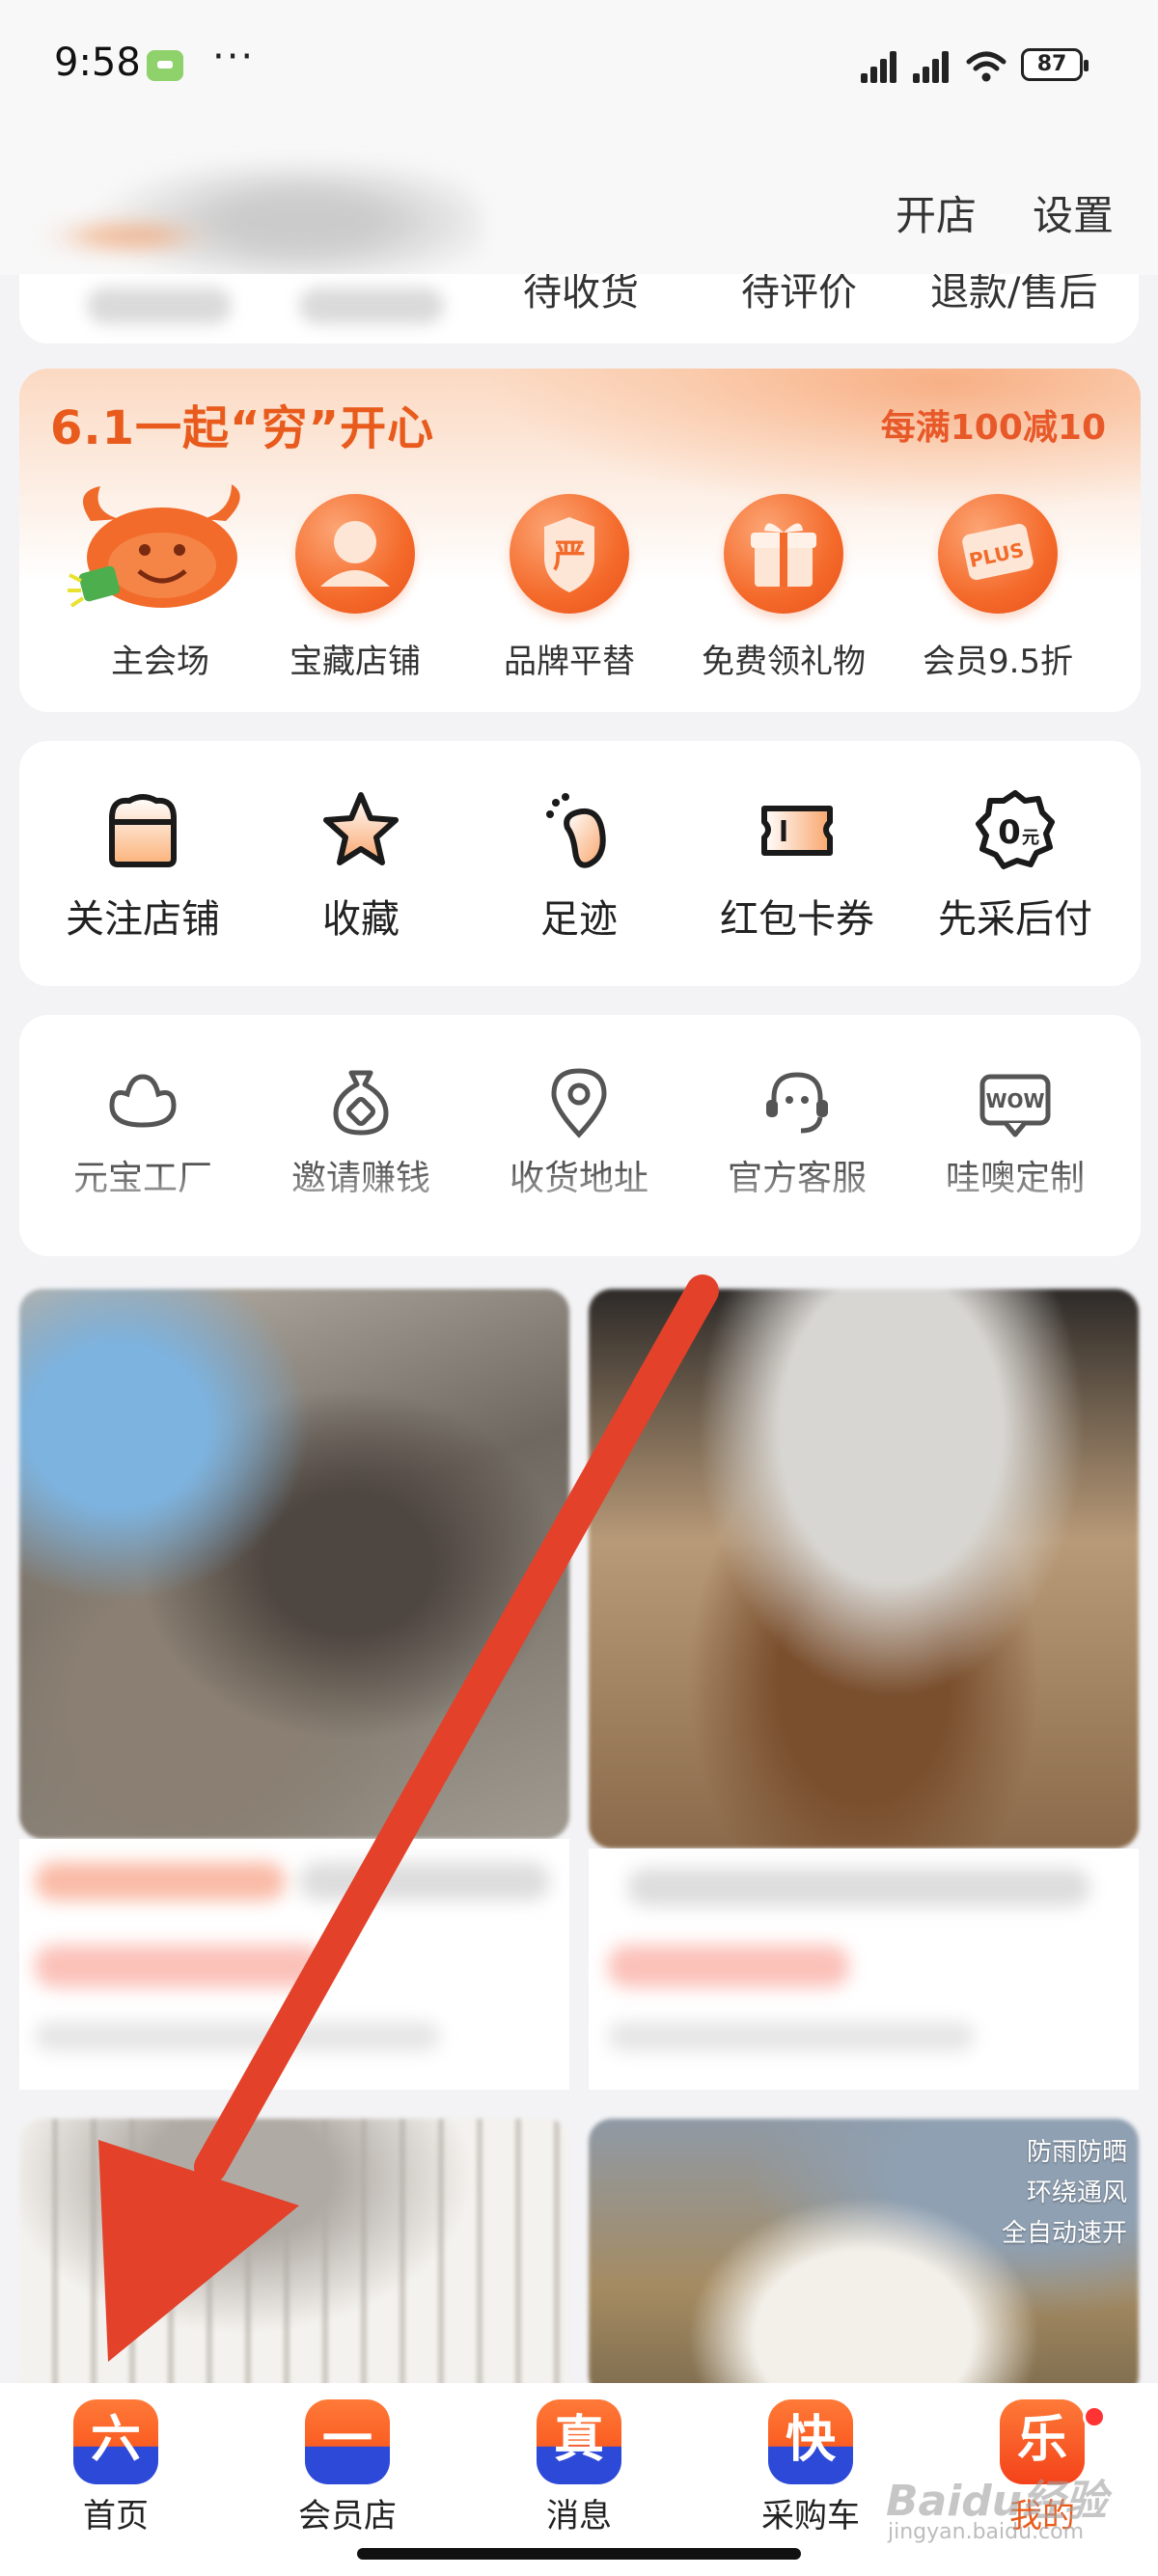 This screenshot has width=1158, height=2576. I want to click on zero-yuan-icon: 0 元, so click(1015, 830).